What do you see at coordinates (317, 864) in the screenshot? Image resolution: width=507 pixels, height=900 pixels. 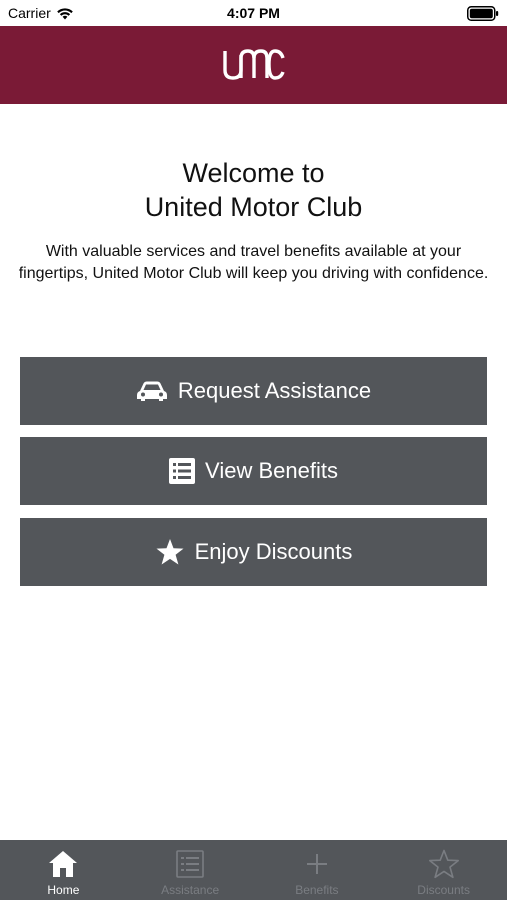 I see `plus-icon` at bounding box center [317, 864].